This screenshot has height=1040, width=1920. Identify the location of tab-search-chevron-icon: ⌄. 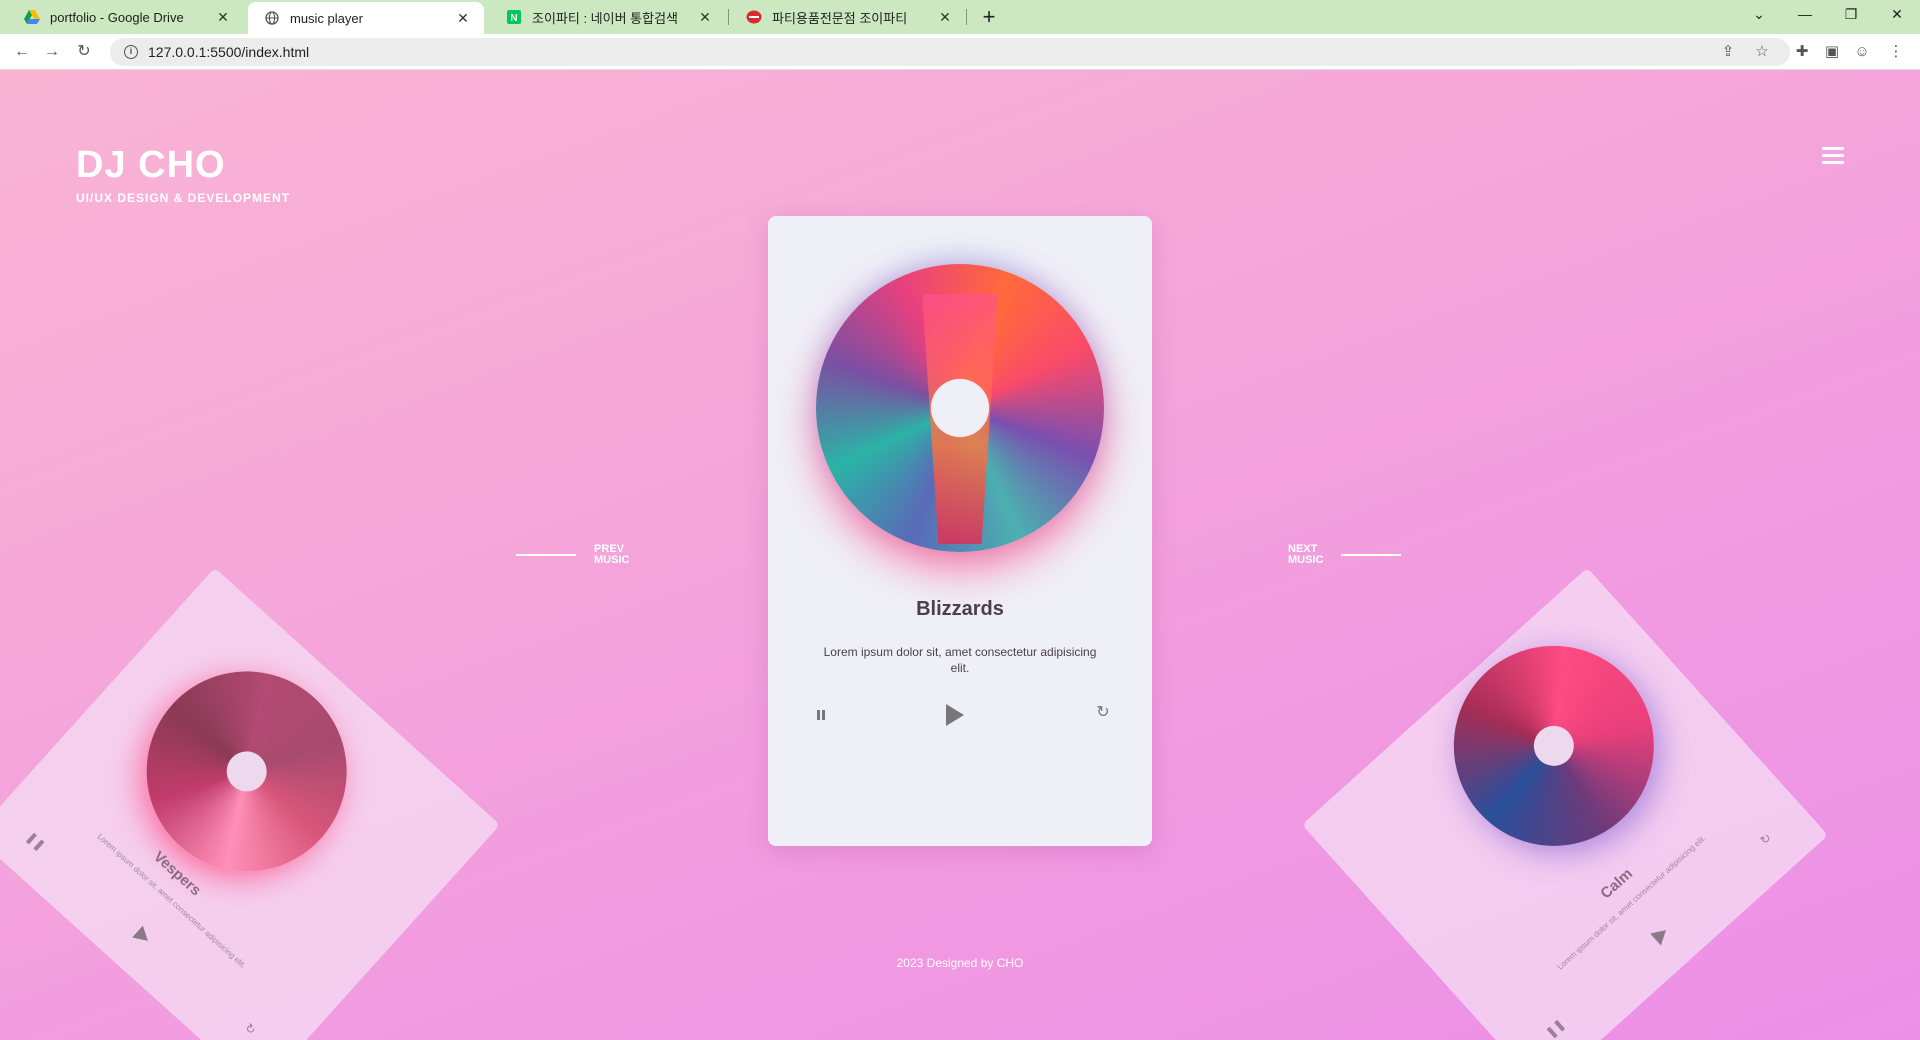
(1759, 15).